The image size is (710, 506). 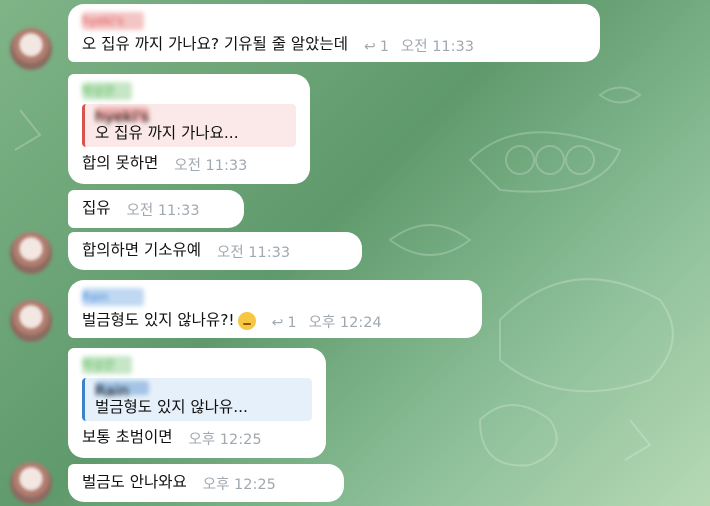 I want to click on thinking-face-emoji, so click(x=246, y=321).